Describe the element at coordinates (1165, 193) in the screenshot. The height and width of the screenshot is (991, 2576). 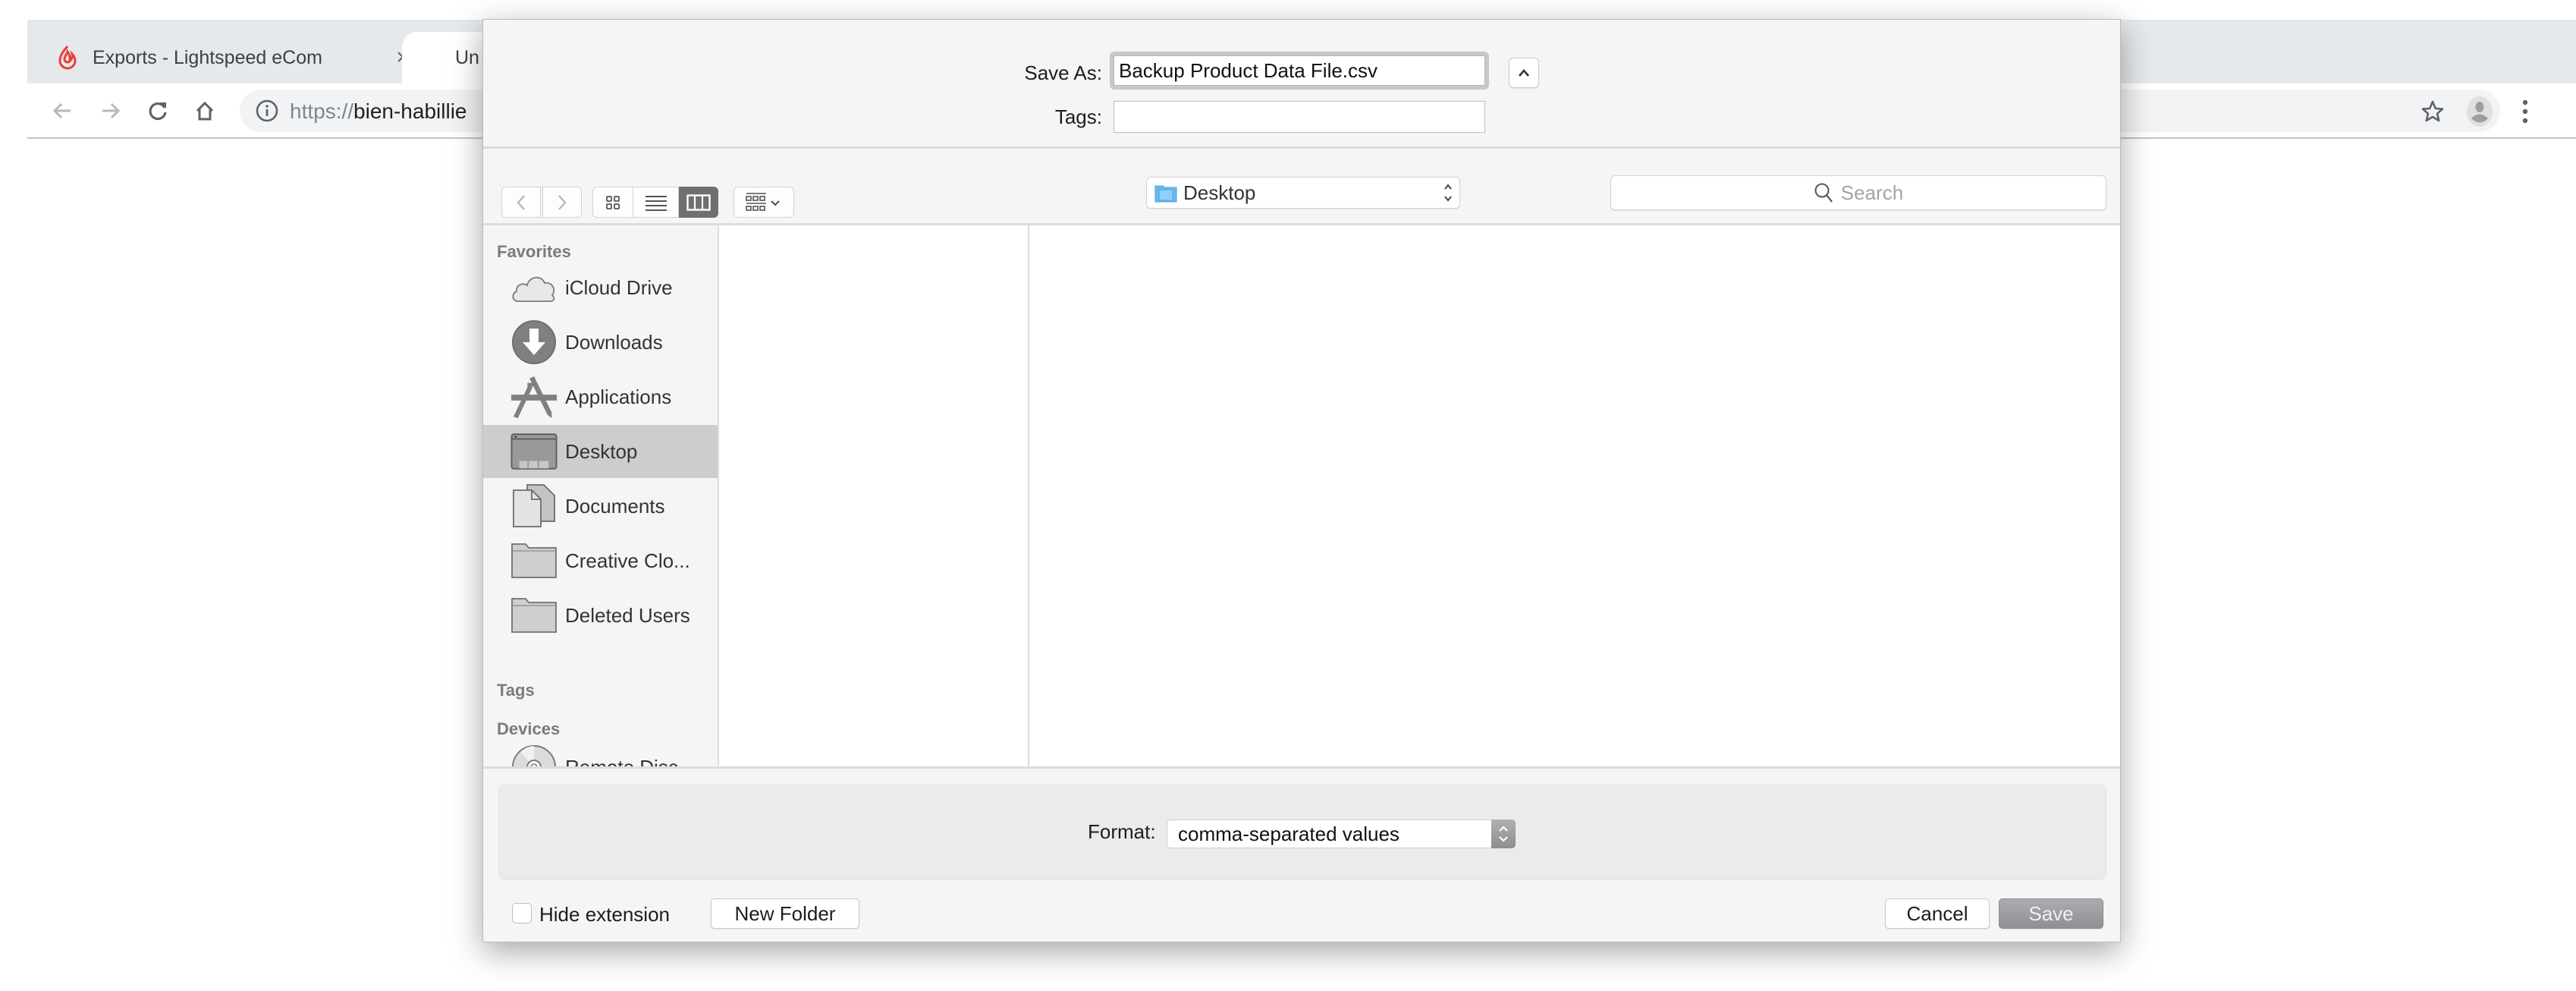
I see `desktop-folder-icon` at that location.